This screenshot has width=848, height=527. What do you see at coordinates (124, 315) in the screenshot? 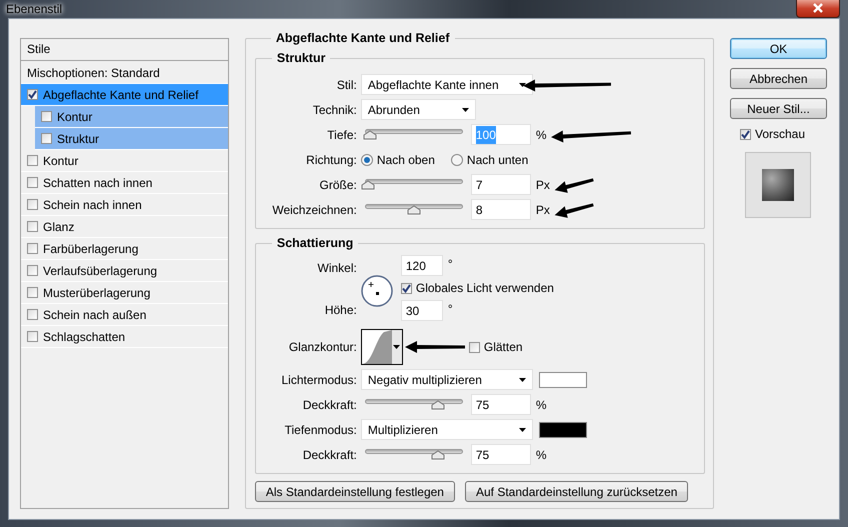
I see `style-list-item: Schein nach außen` at bounding box center [124, 315].